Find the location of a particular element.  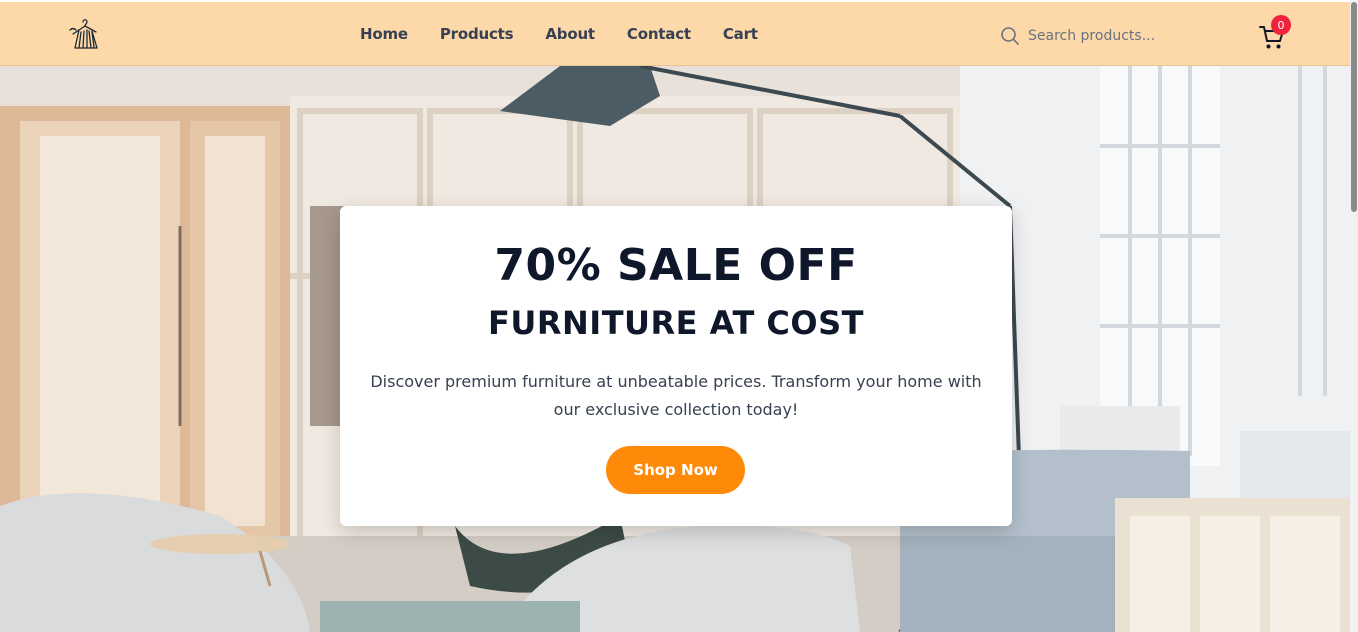

search-input is located at coordinates (1113, 36).